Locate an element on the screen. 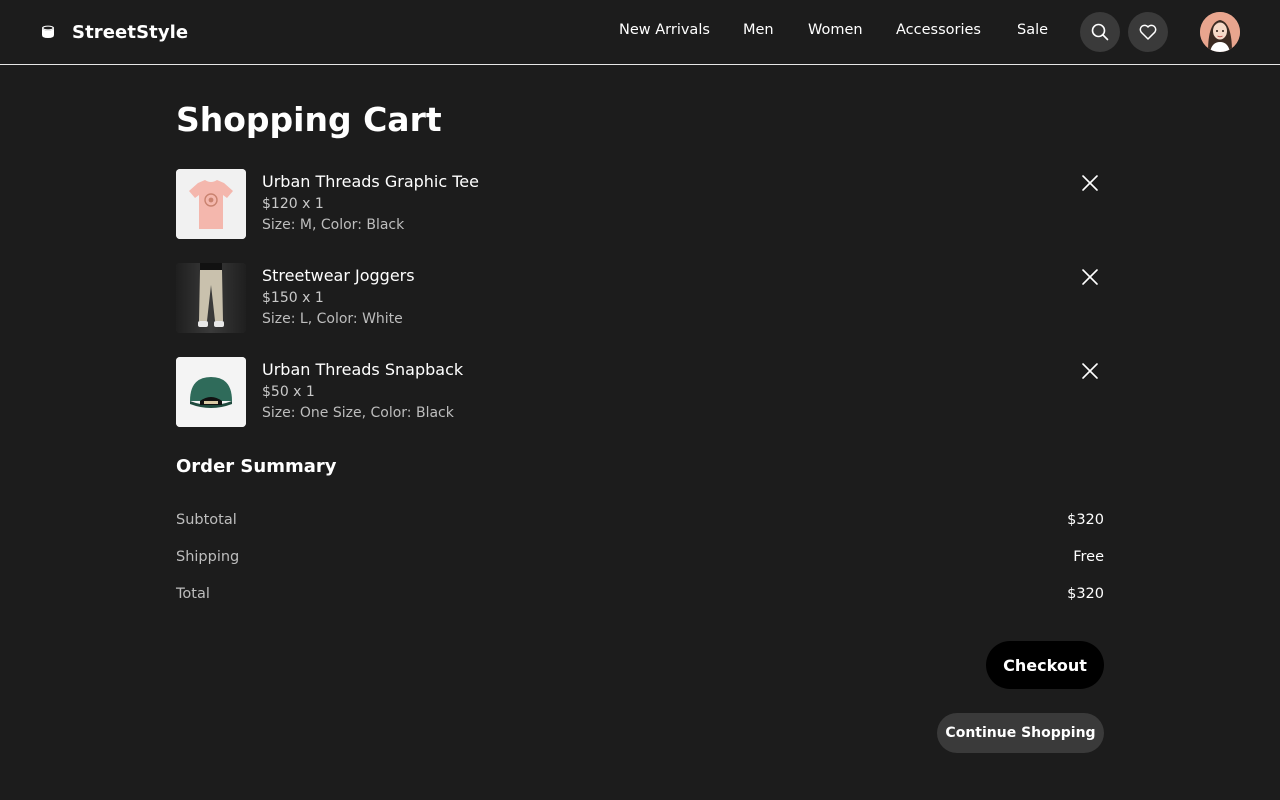 The width and height of the screenshot is (1280, 800). page-title: Shopping Cart is located at coordinates (309, 119).